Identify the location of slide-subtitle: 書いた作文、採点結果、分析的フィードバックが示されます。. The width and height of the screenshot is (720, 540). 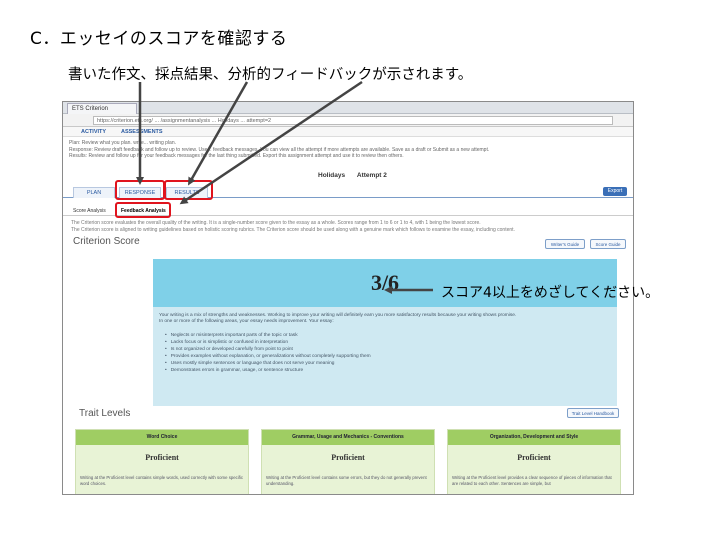
(270, 75).